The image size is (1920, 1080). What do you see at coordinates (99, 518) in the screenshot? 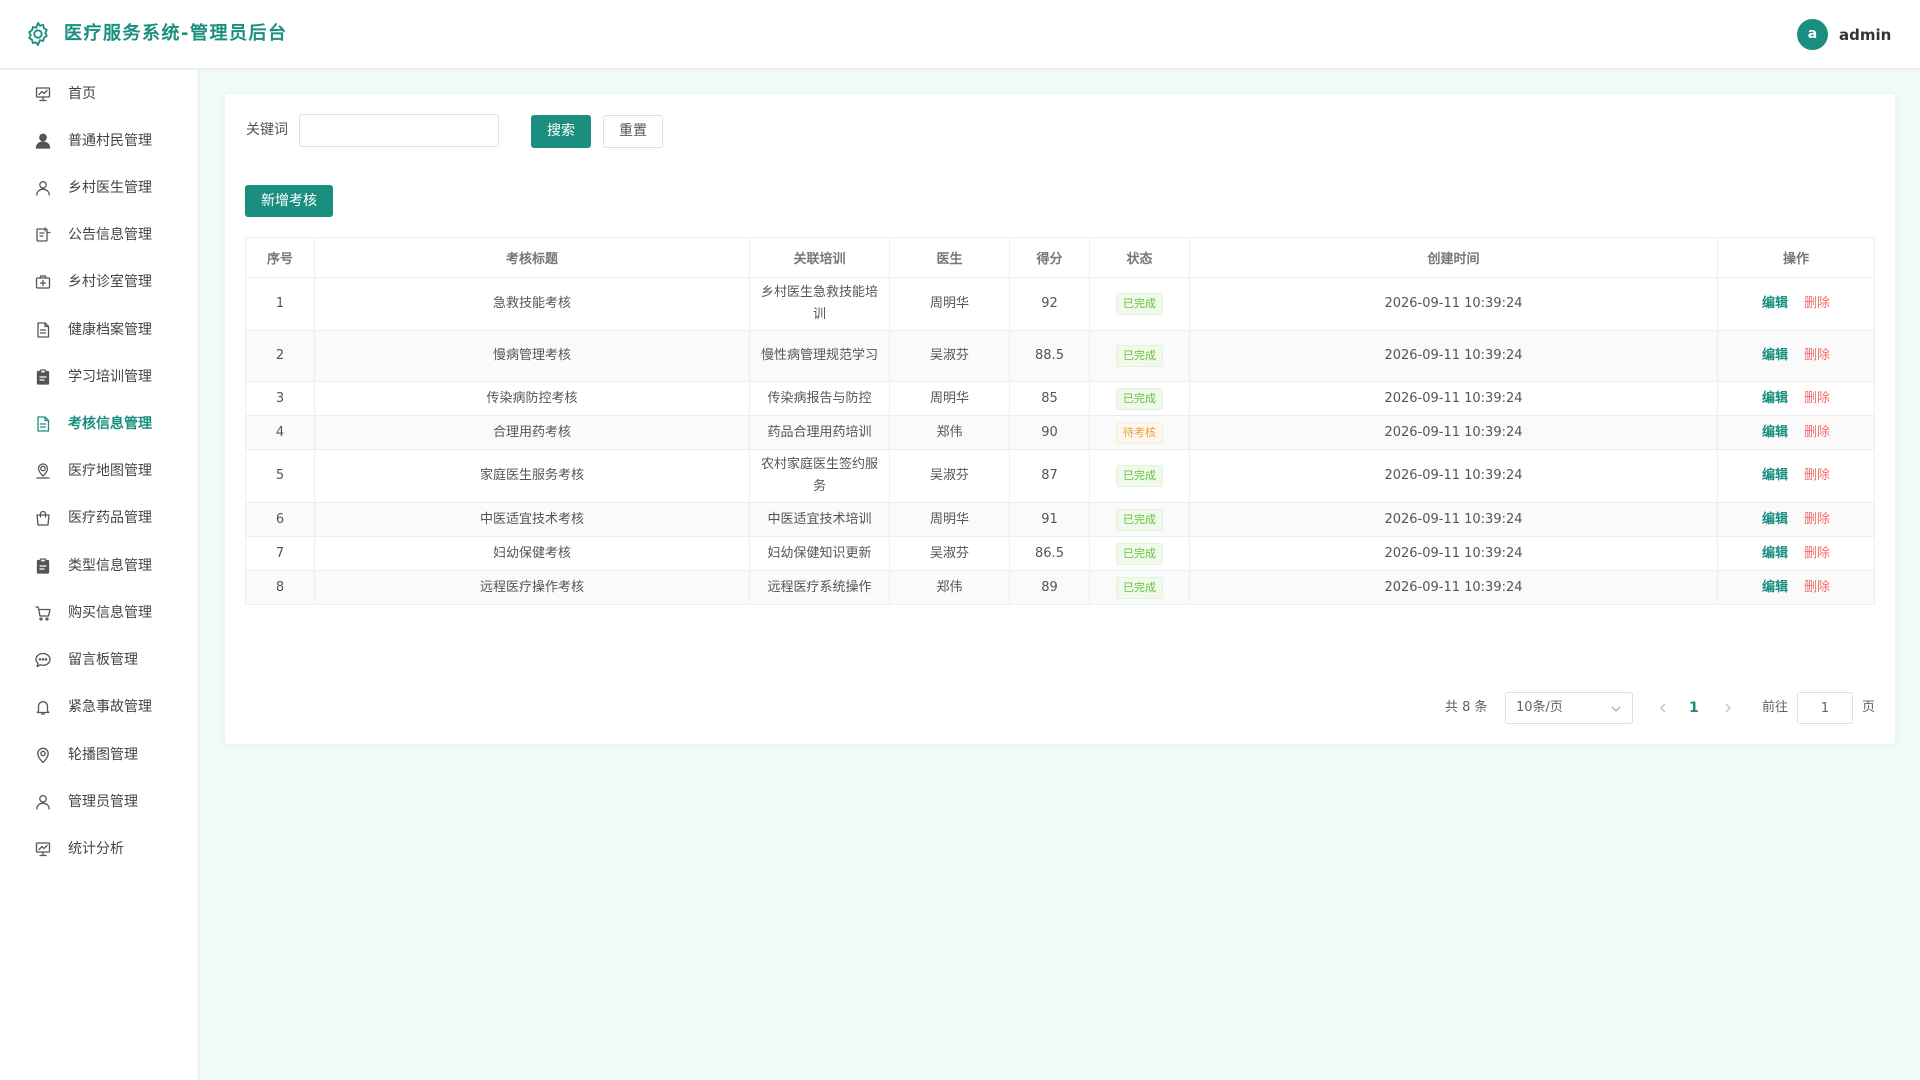
I see `sidebar-item-10: 医疗药品管理` at bounding box center [99, 518].